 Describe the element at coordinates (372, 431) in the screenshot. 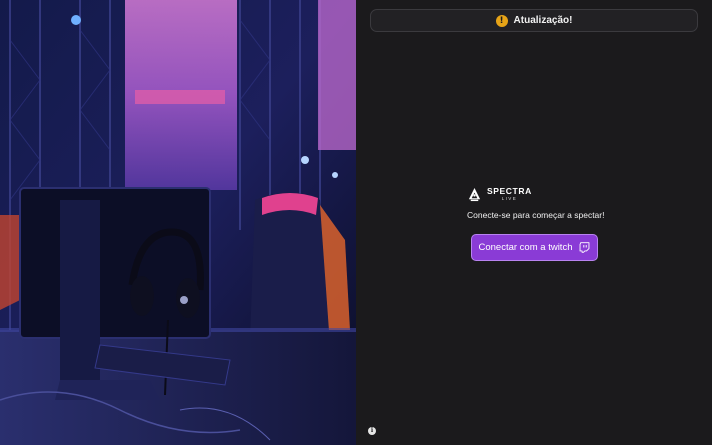

I see `info-icon: i` at that location.